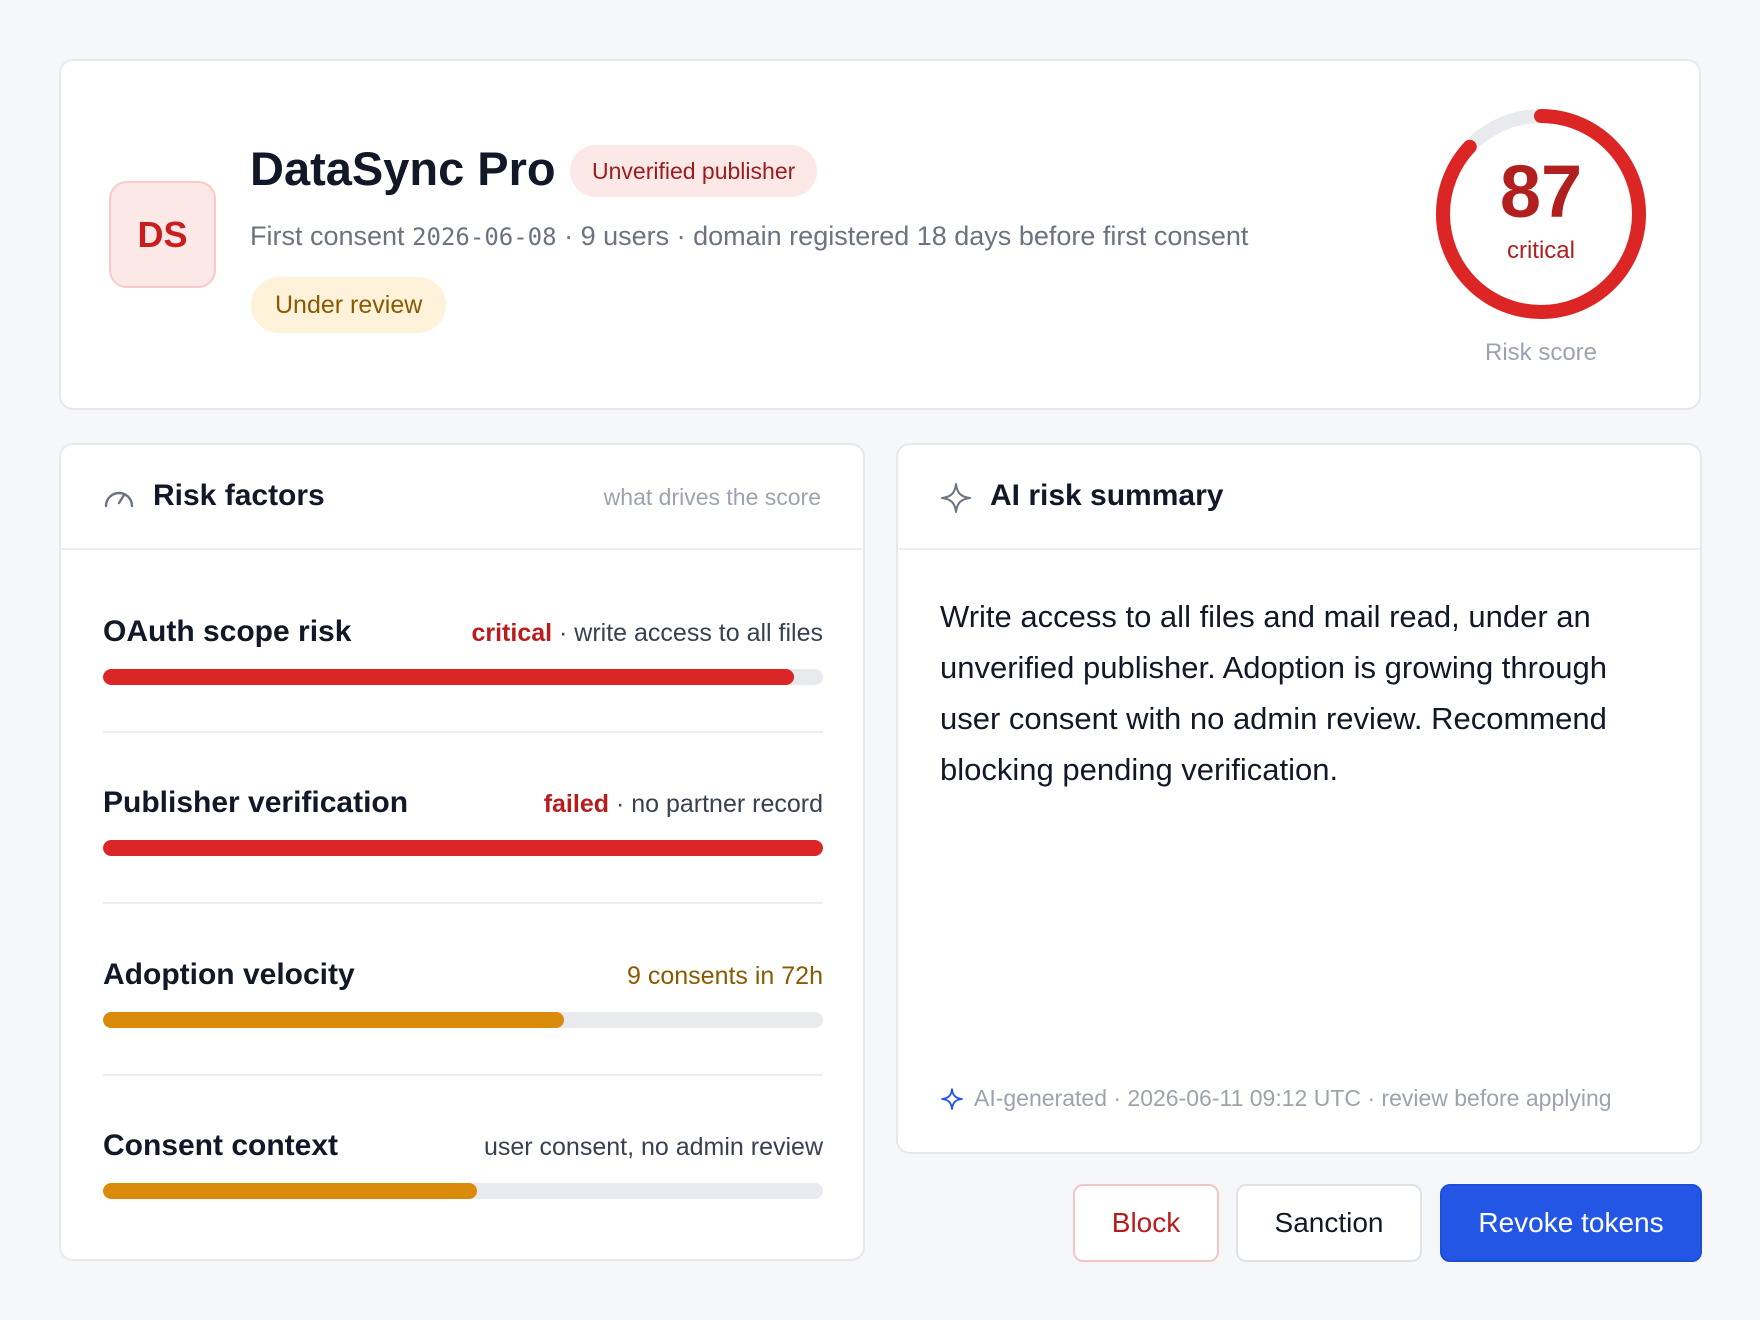 This screenshot has height=1320, width=1760. I want to click on sanction-button: Sanction, so click(1329, 1223).